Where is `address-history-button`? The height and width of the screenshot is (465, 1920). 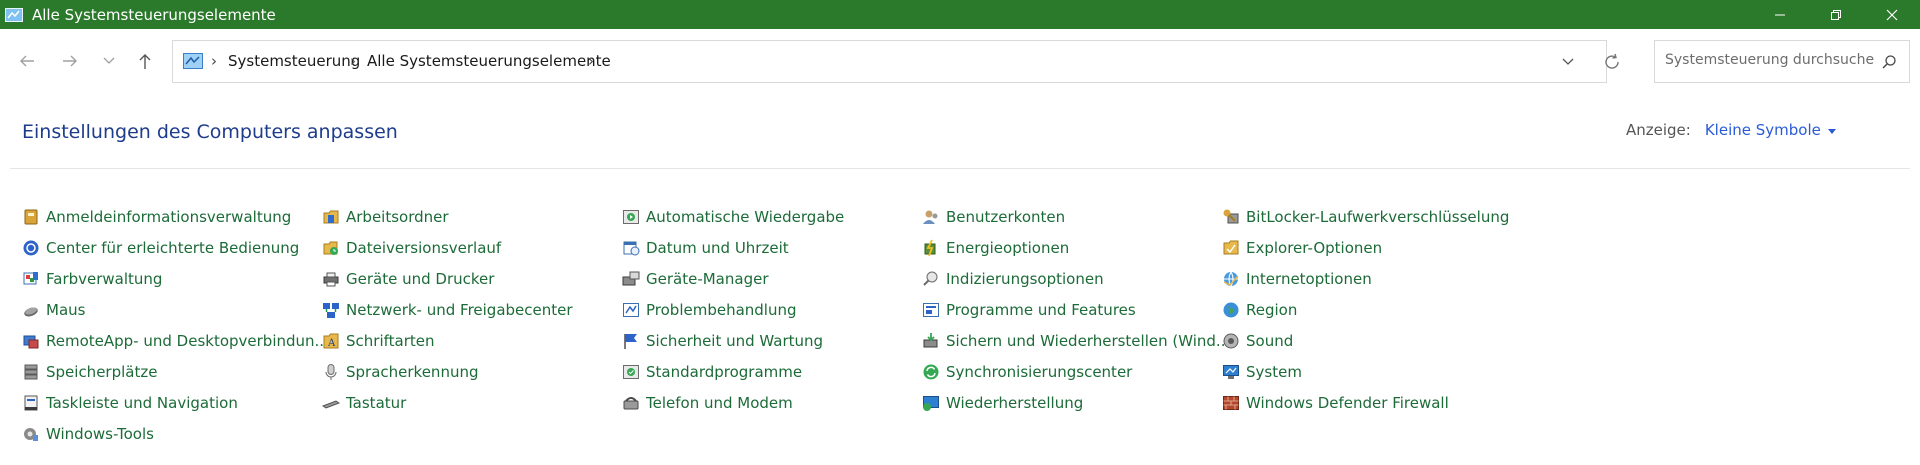 address-history-button is located at coordinates (1568, 64).